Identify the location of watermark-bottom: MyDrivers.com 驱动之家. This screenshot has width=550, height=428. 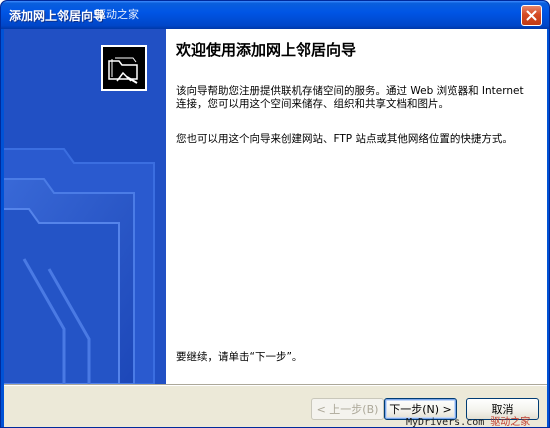
(468, 420).